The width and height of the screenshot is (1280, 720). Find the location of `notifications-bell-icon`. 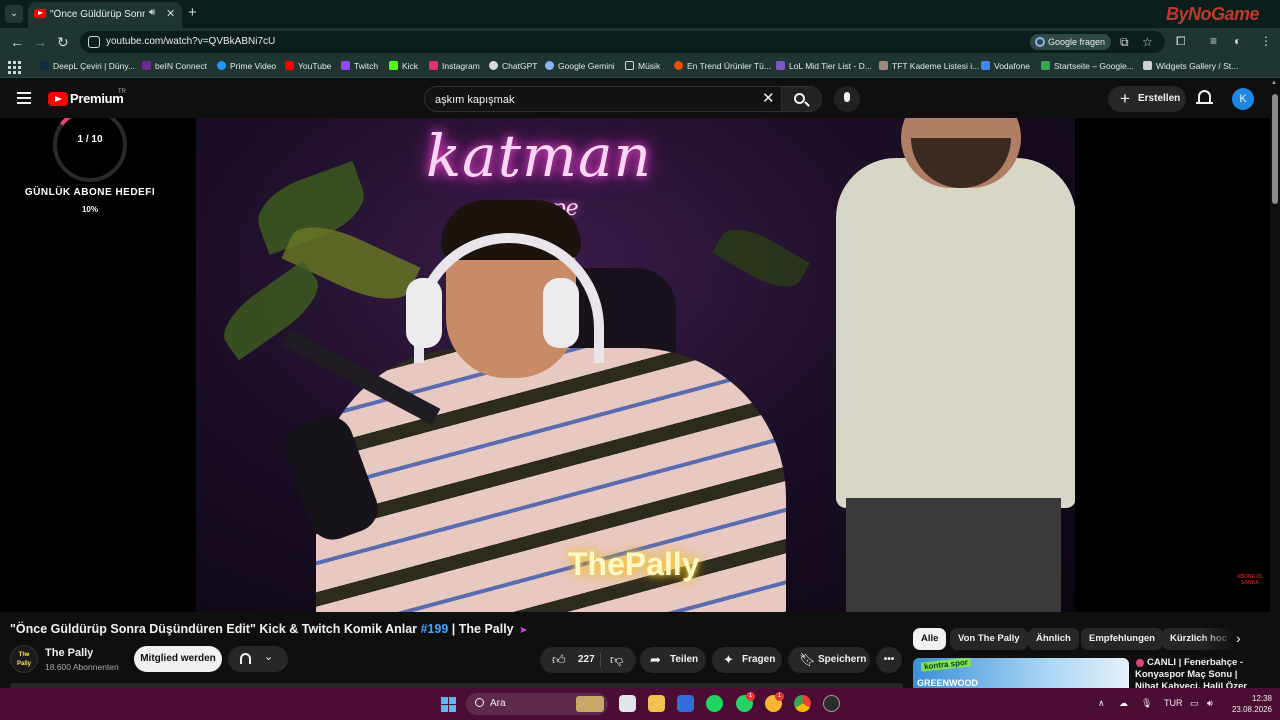

notifications-bell-icon is located at coordinates (1204, 97).